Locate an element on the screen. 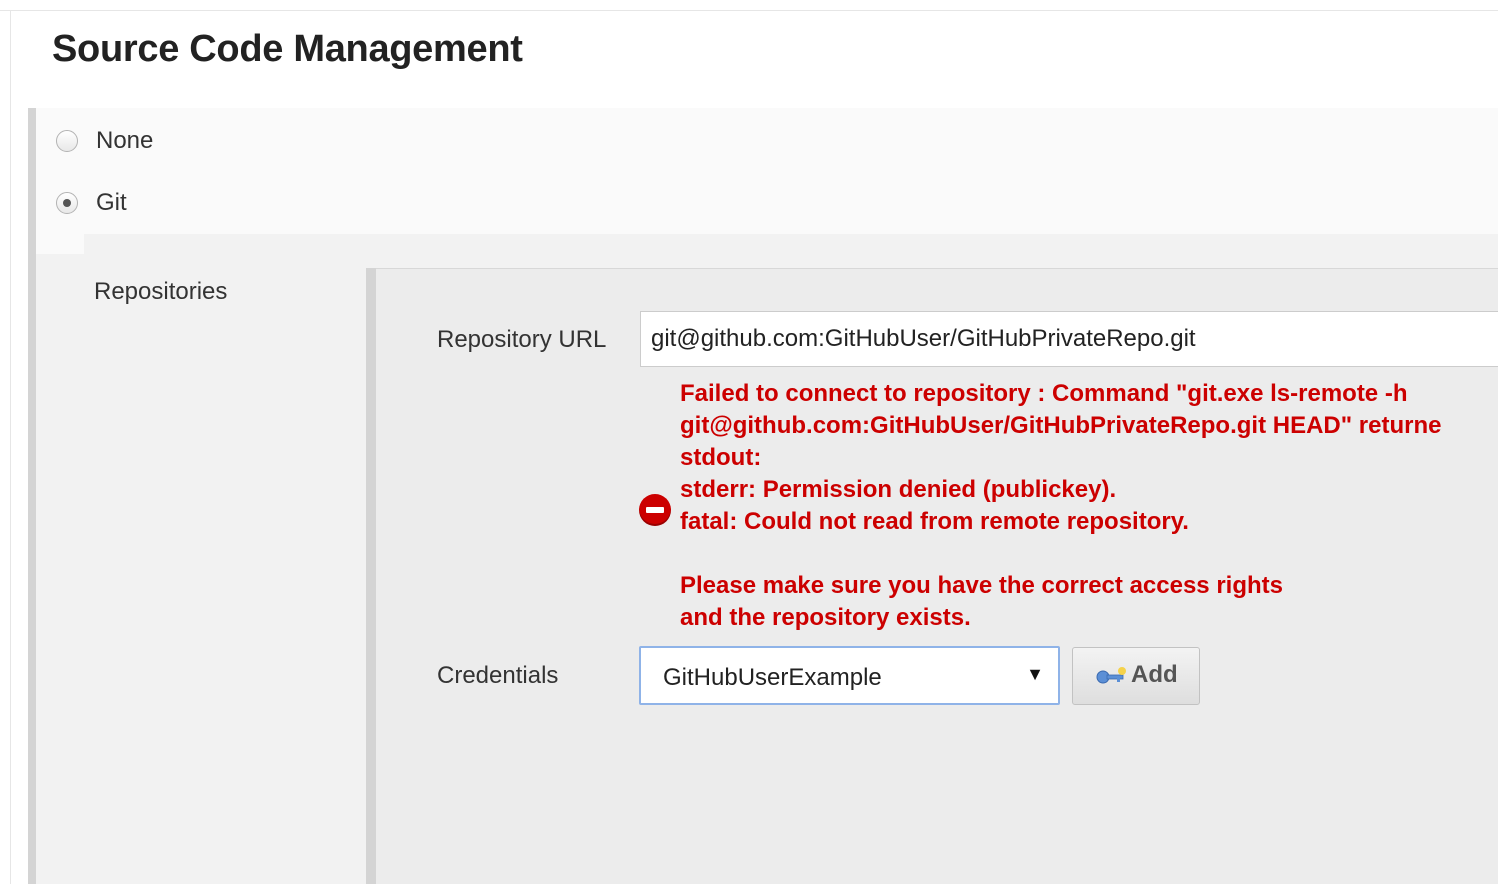  scm-option-none: None is located at coordinates (104, 141).